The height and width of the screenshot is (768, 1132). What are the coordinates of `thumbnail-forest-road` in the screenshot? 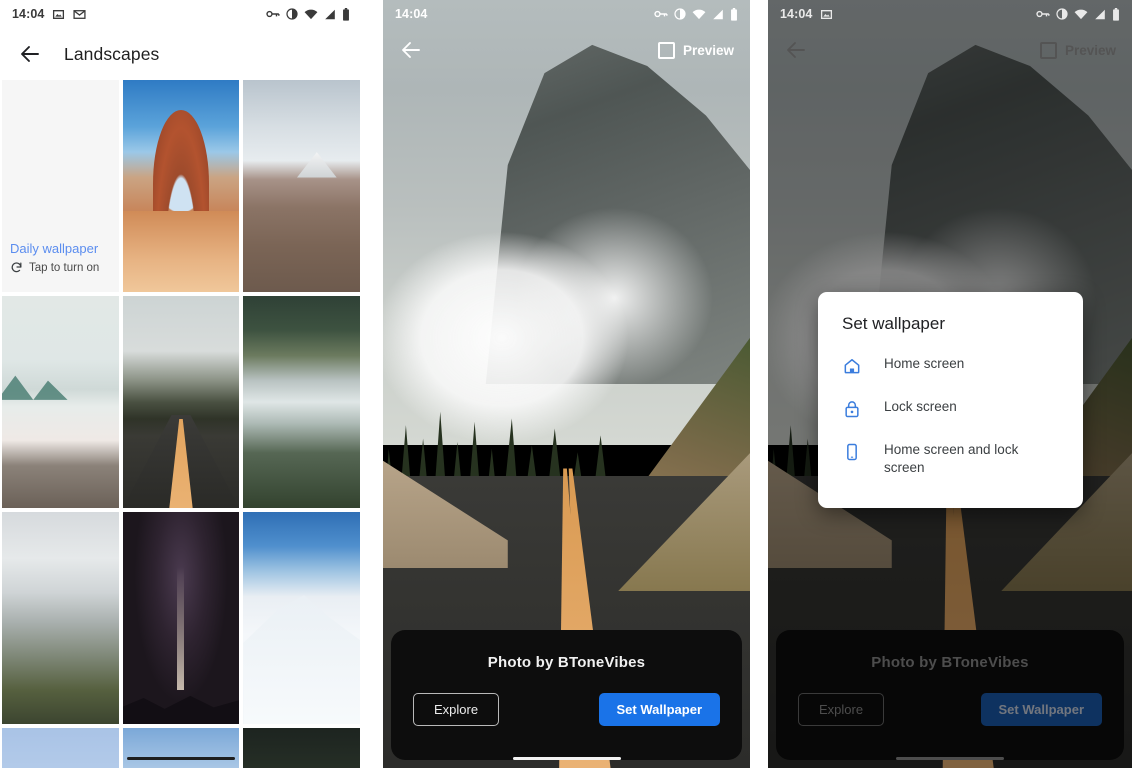 It's located at (181, 402).